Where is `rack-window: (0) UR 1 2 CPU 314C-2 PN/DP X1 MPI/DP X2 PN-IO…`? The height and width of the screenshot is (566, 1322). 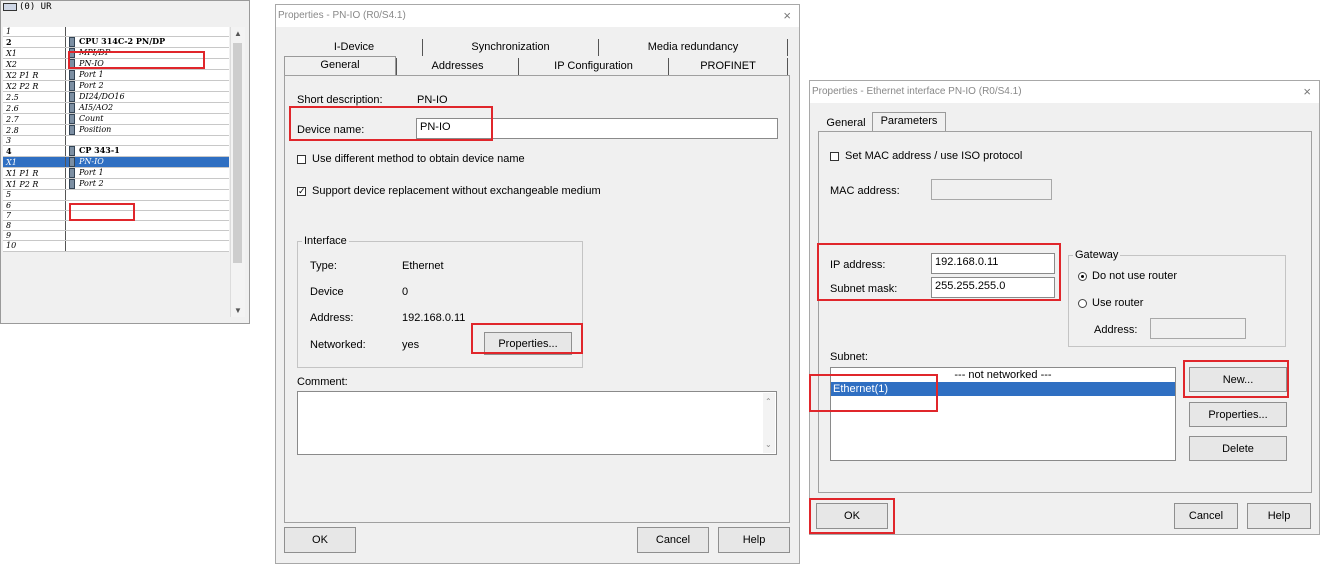 rack-window: (0) UR 1 2 CPU 314C-2 PN/DP X1 MPI/DP X2 PN-IO… is located at coordinates (125, 162).